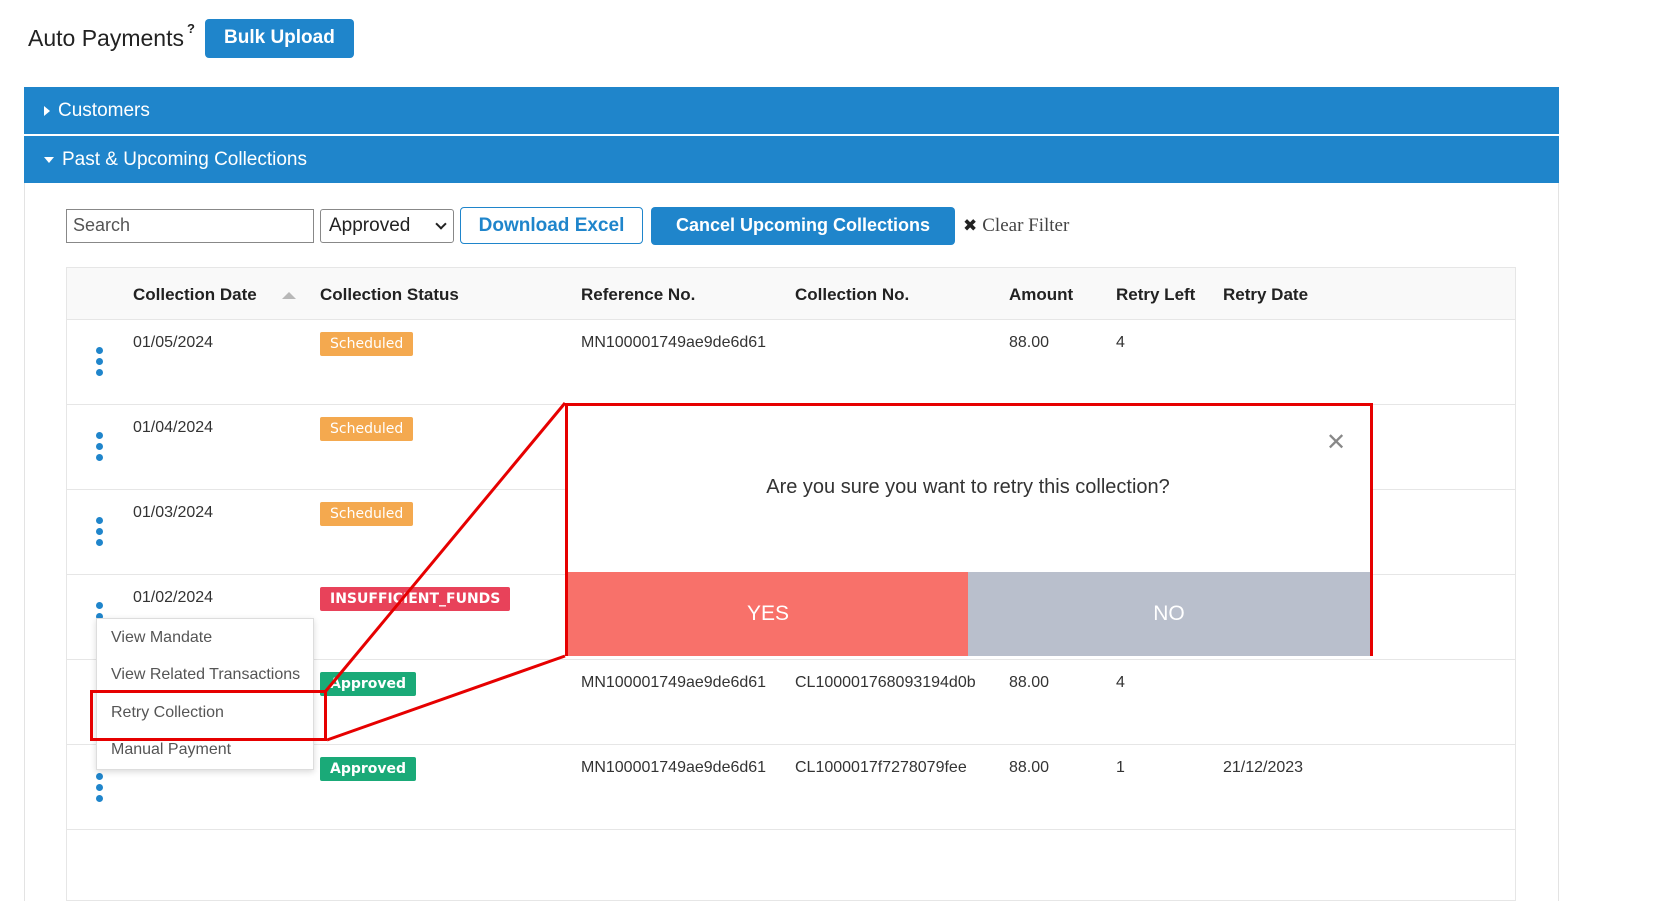  Describe the element at coordinates (768, 614) in the screenshot. I see `yes-button: YES` at that location.